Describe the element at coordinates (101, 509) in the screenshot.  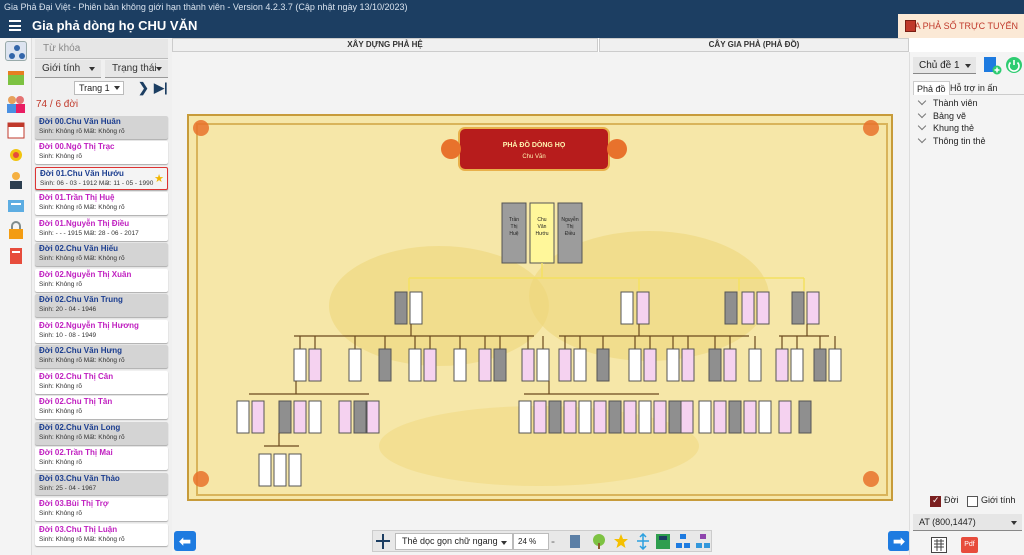
I see `member-card: Đời 03.Bùi Thị Trợ Sinh: Không rõ` at that location.